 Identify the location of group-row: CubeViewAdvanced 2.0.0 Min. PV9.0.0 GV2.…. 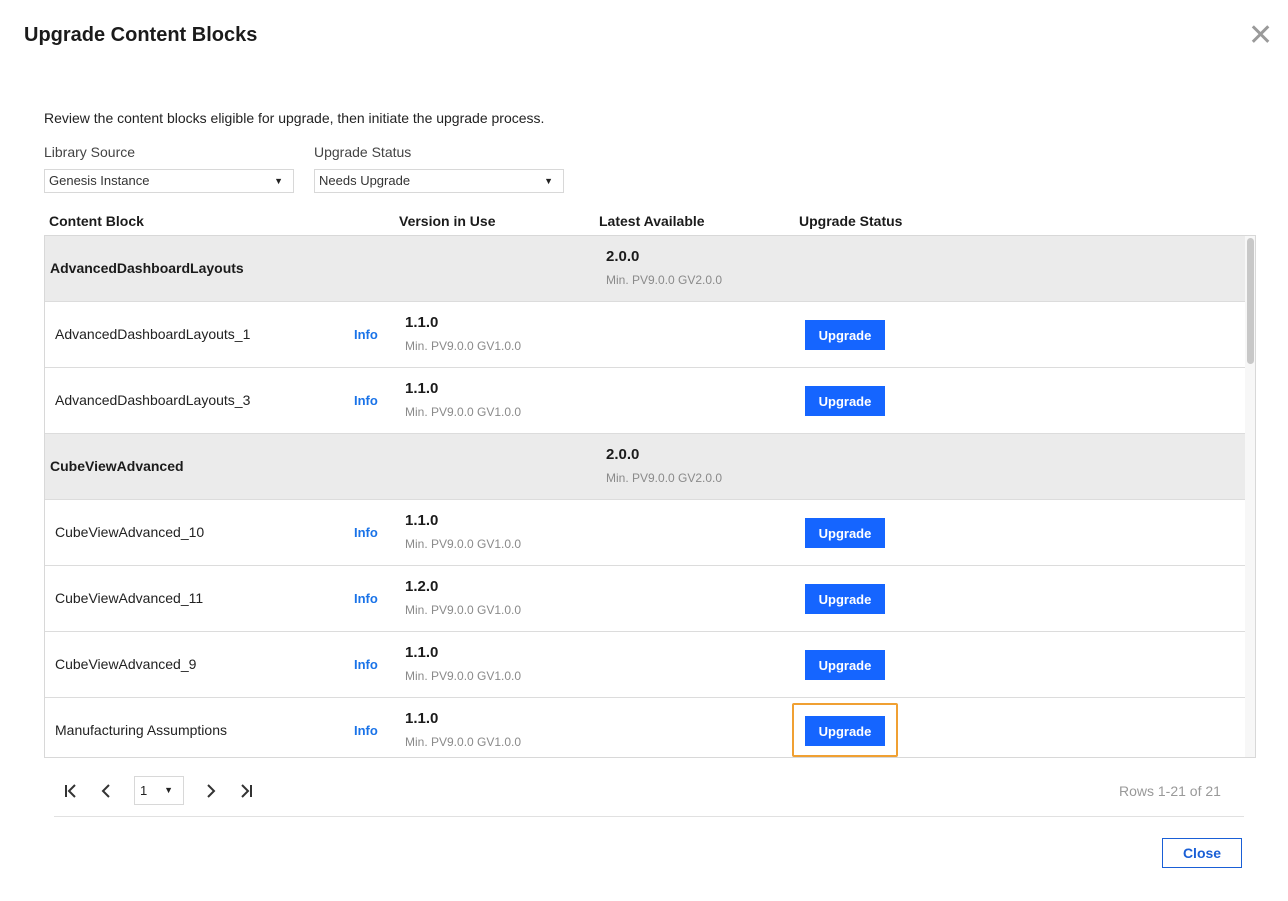
(645, 467).